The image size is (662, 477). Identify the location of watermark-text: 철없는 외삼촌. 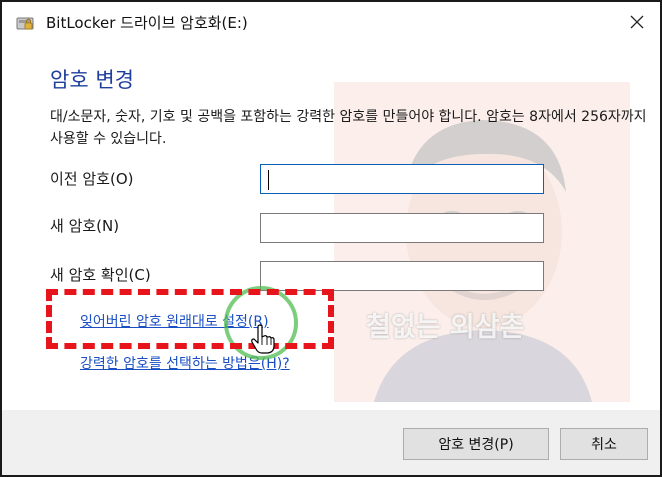
(445, 327).